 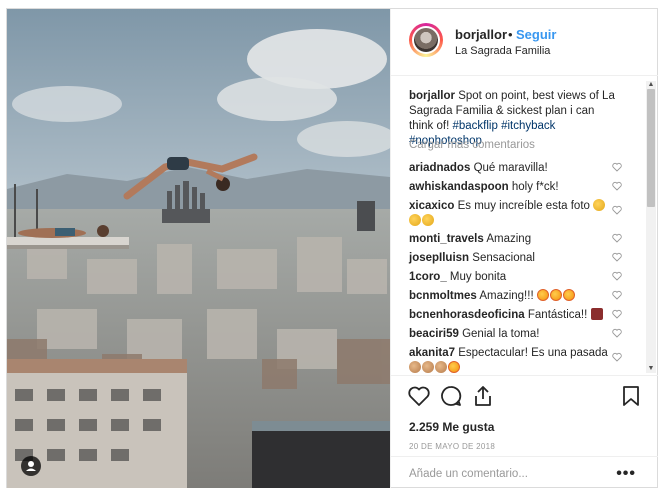 What do you see at coordinates (443, 296) in the screenshot?
I see `comment-username: bcnmoltmes` at bounding box center [443, 296].